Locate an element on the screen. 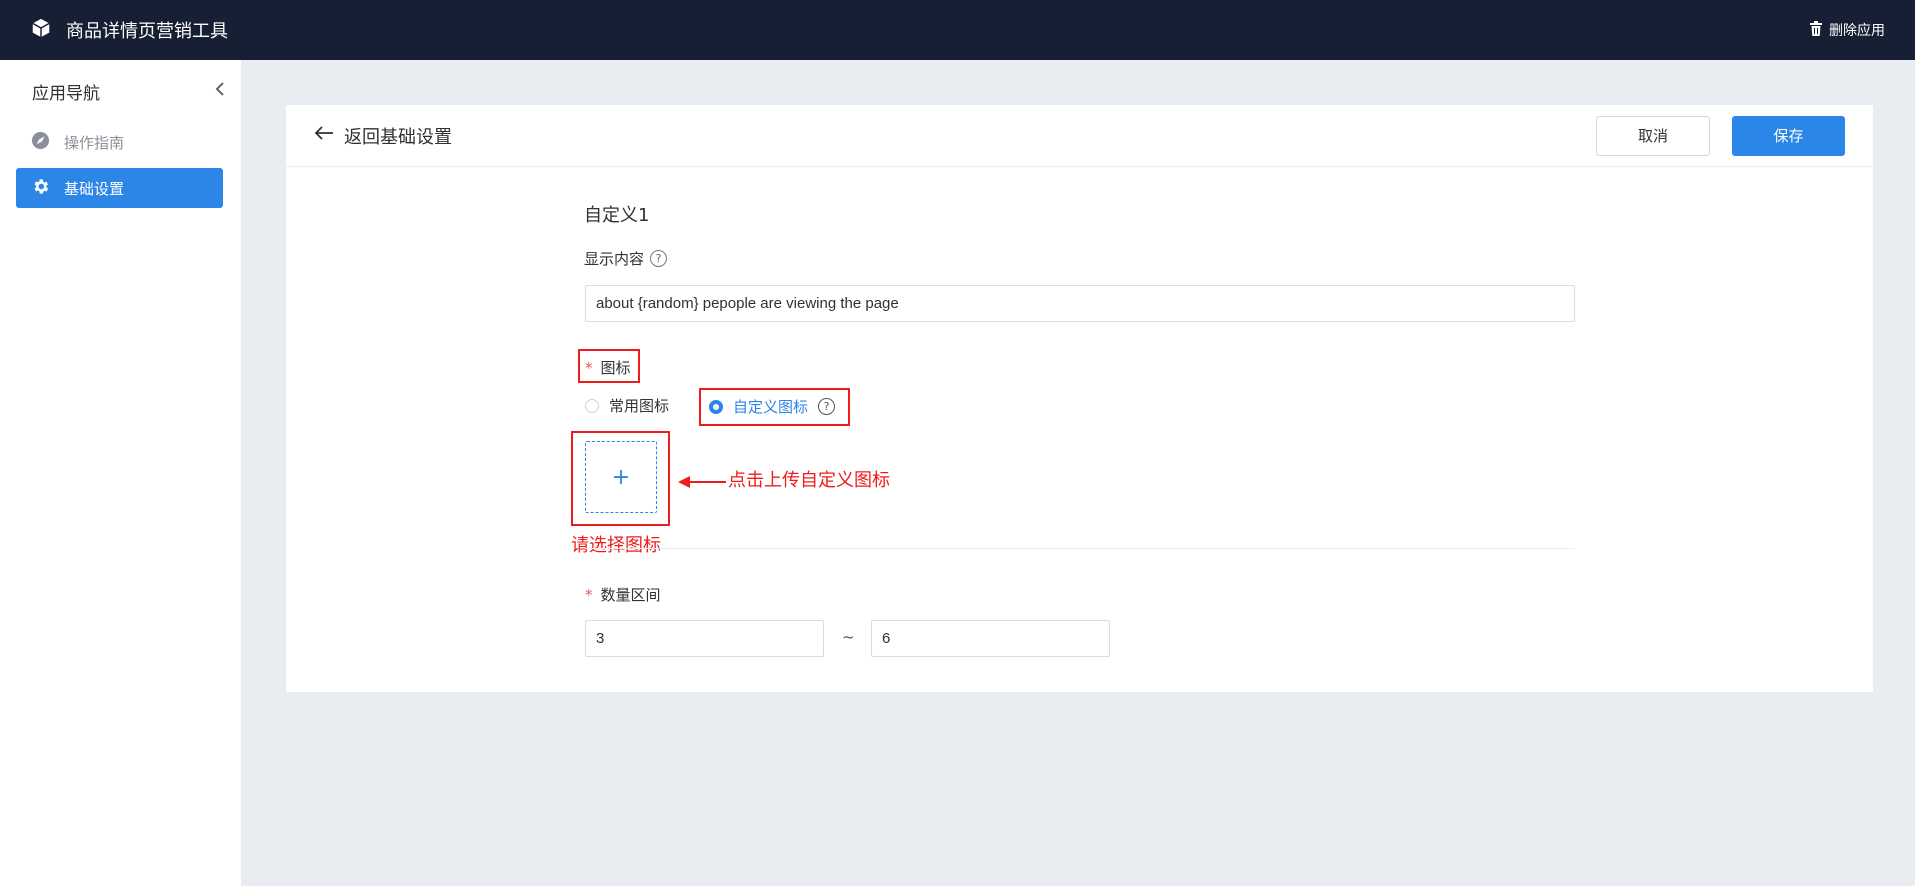 Image resolution: width=1915 pixels, height=886 pixels. display-content-label: 显示内容 ? is located at coordinates (626, 258).